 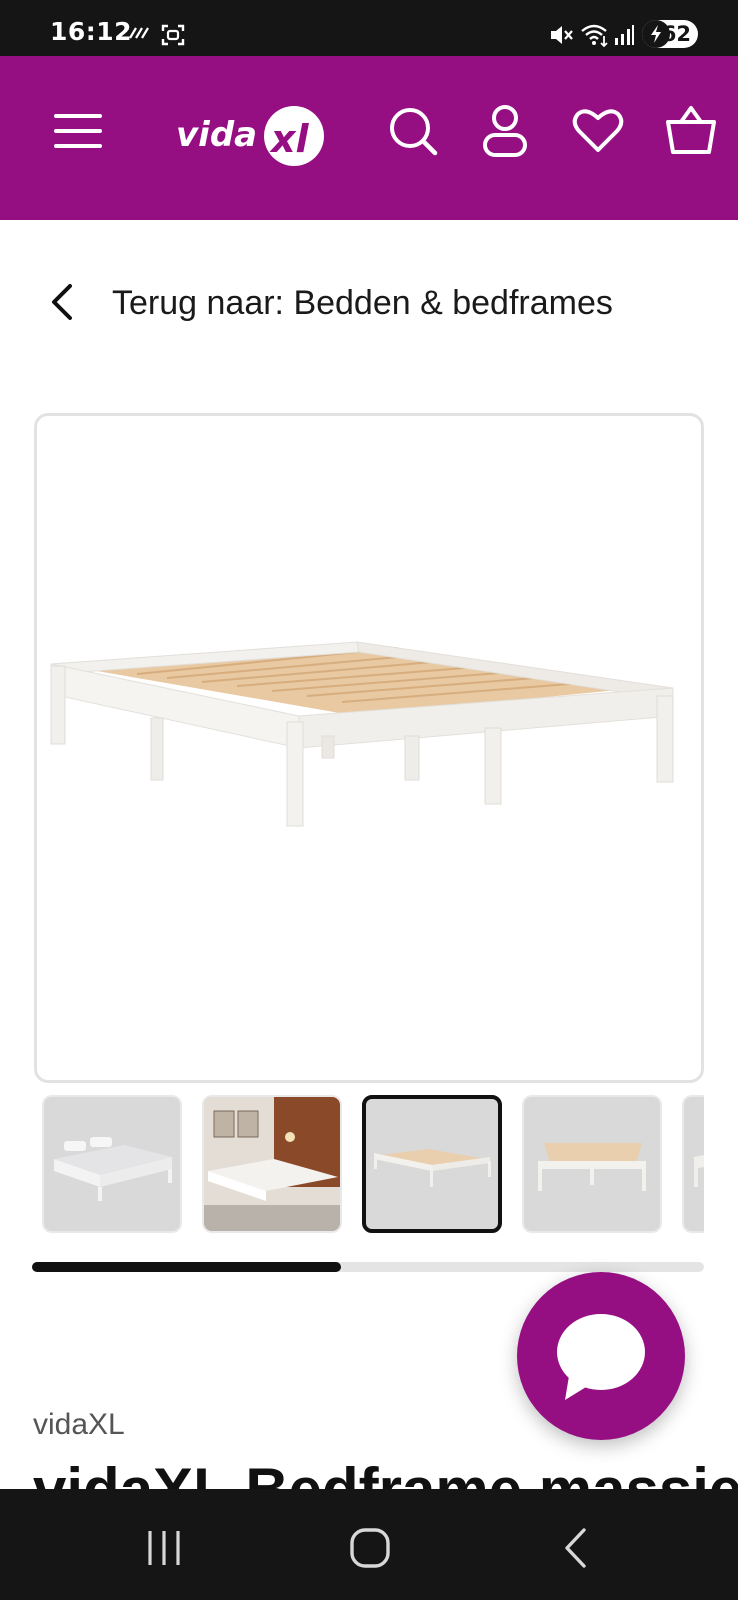 I want to click on signal-icon, so click(x=624, y=37).